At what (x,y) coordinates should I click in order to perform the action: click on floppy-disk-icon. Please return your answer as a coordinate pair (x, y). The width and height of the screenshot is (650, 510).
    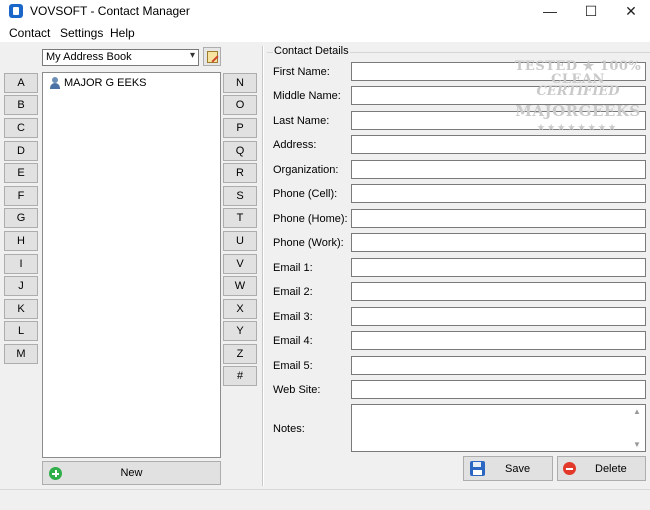
    Looking at the image, I should click on (477, 468).